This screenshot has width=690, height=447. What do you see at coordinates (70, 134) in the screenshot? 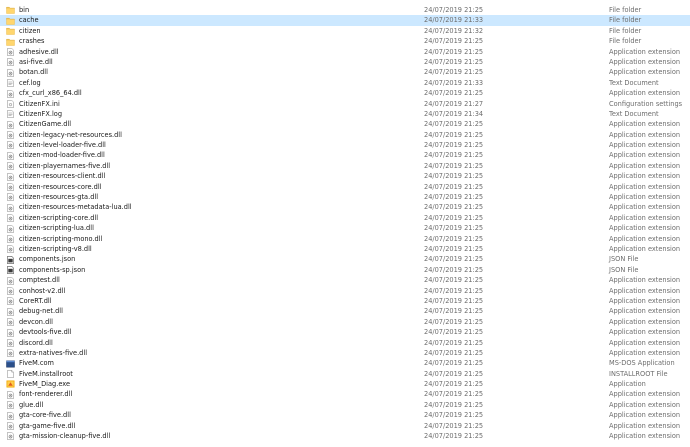
I see `file-name: citizen-legacy-net-resources.dll` at bounding box center [70, 134].